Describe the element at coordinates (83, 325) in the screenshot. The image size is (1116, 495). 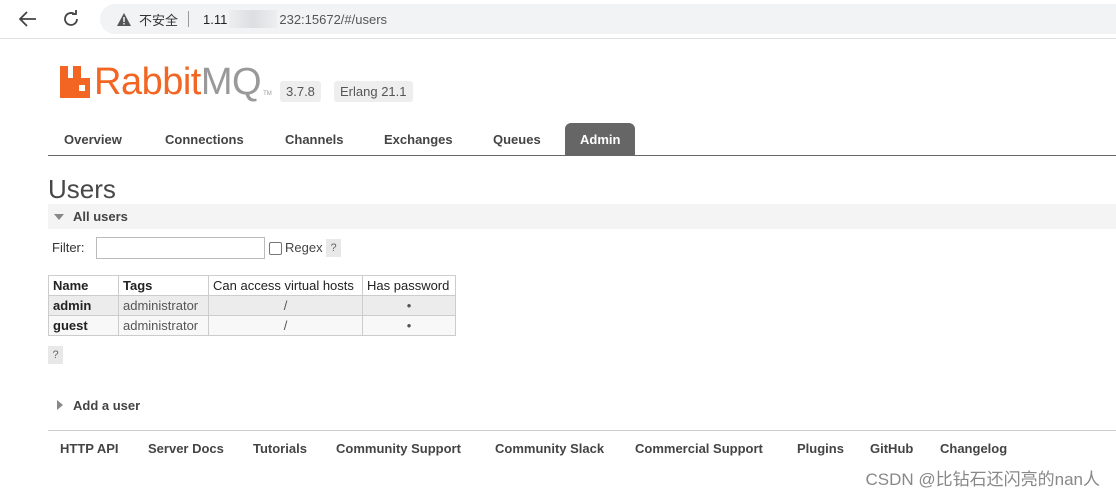
I see `user-name-link: guest` at that location.